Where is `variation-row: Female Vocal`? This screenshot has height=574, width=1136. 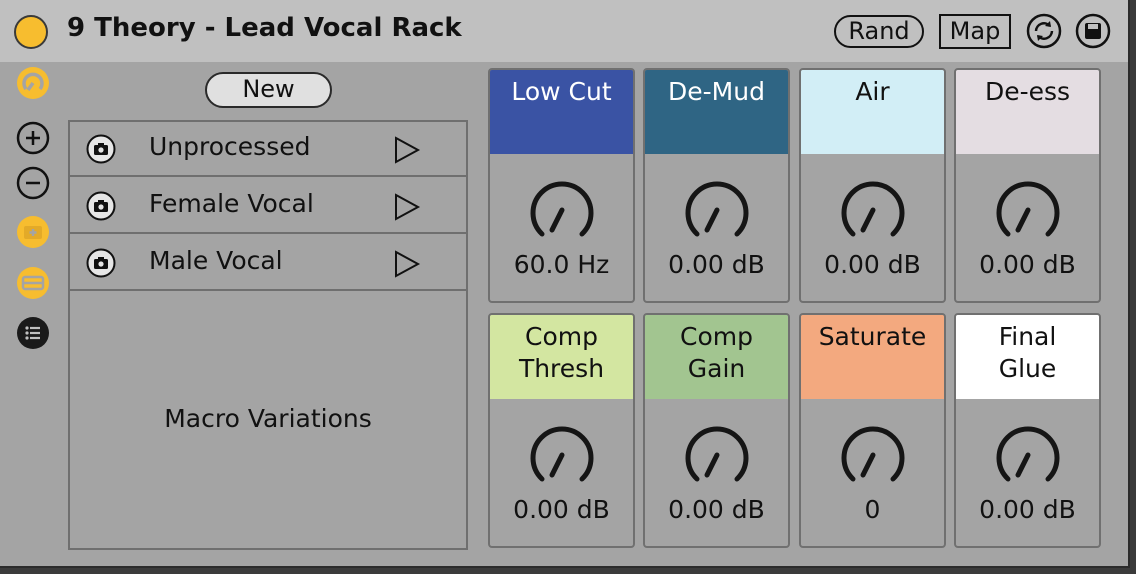
variation-row: Female Vocal is located at coordinates (268, 206).